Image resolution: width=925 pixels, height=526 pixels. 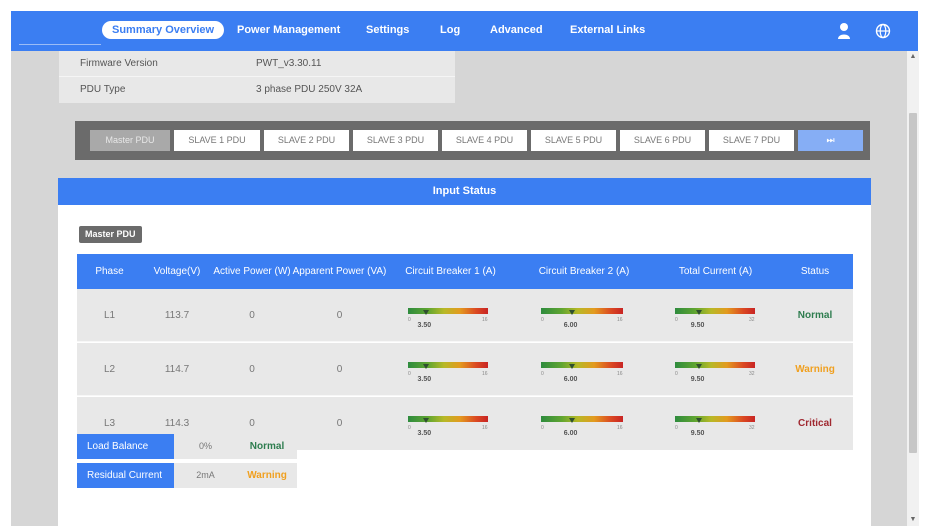 I want to click on nav-external-links: External Links, so click(x=607, y=30).